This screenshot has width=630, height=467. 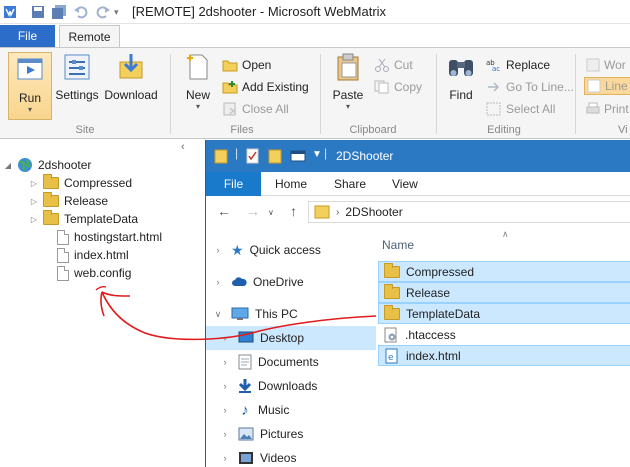 I want to click on nav-item-downloads: › Downloads, so click(x=261, y=386).